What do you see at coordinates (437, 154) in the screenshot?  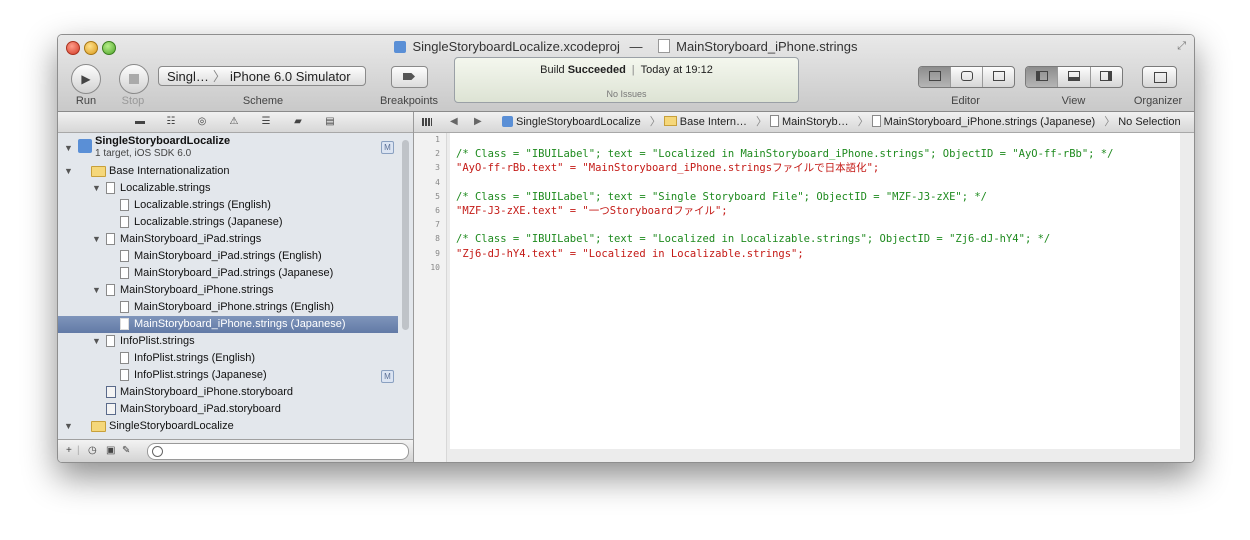 I see `line-number: 2` at bounding box center [437, 154].